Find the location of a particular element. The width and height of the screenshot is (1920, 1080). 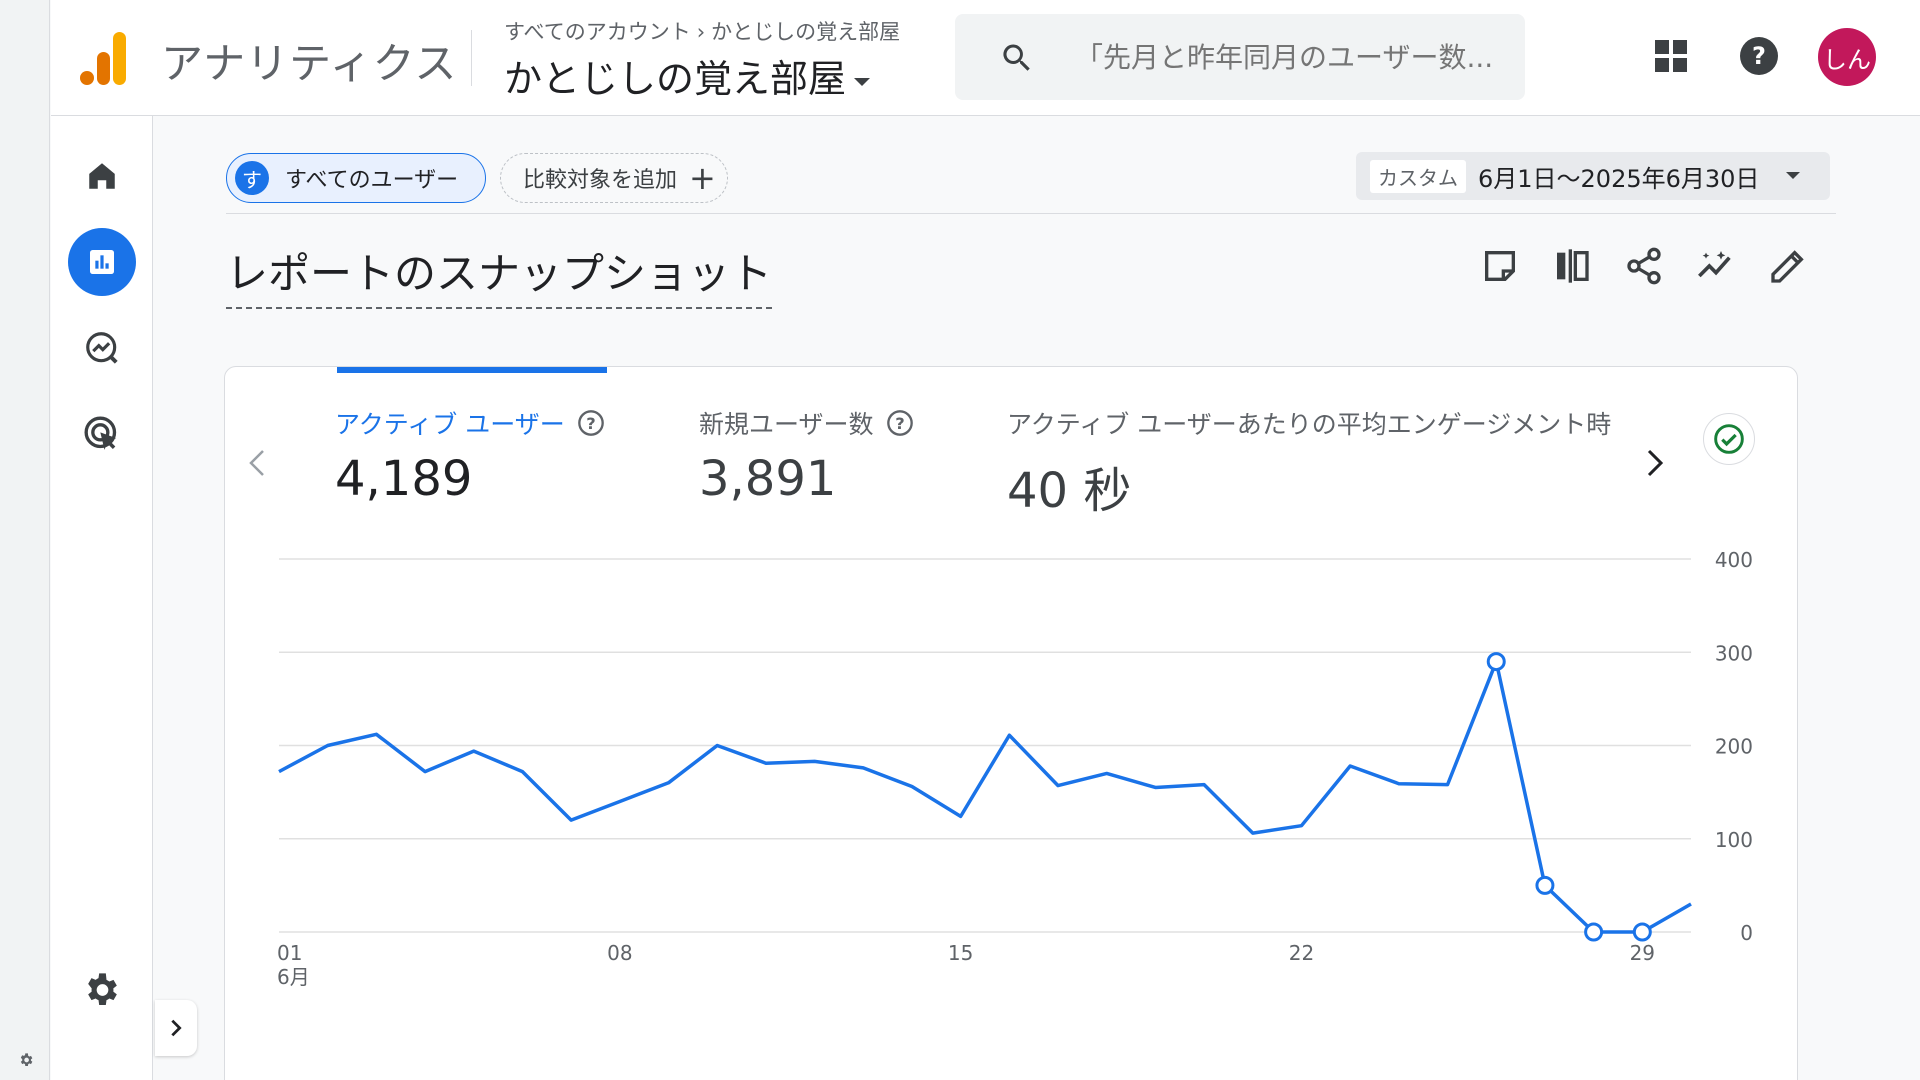

date-range-tag: カスタム is located at coordinates (1418, 176).